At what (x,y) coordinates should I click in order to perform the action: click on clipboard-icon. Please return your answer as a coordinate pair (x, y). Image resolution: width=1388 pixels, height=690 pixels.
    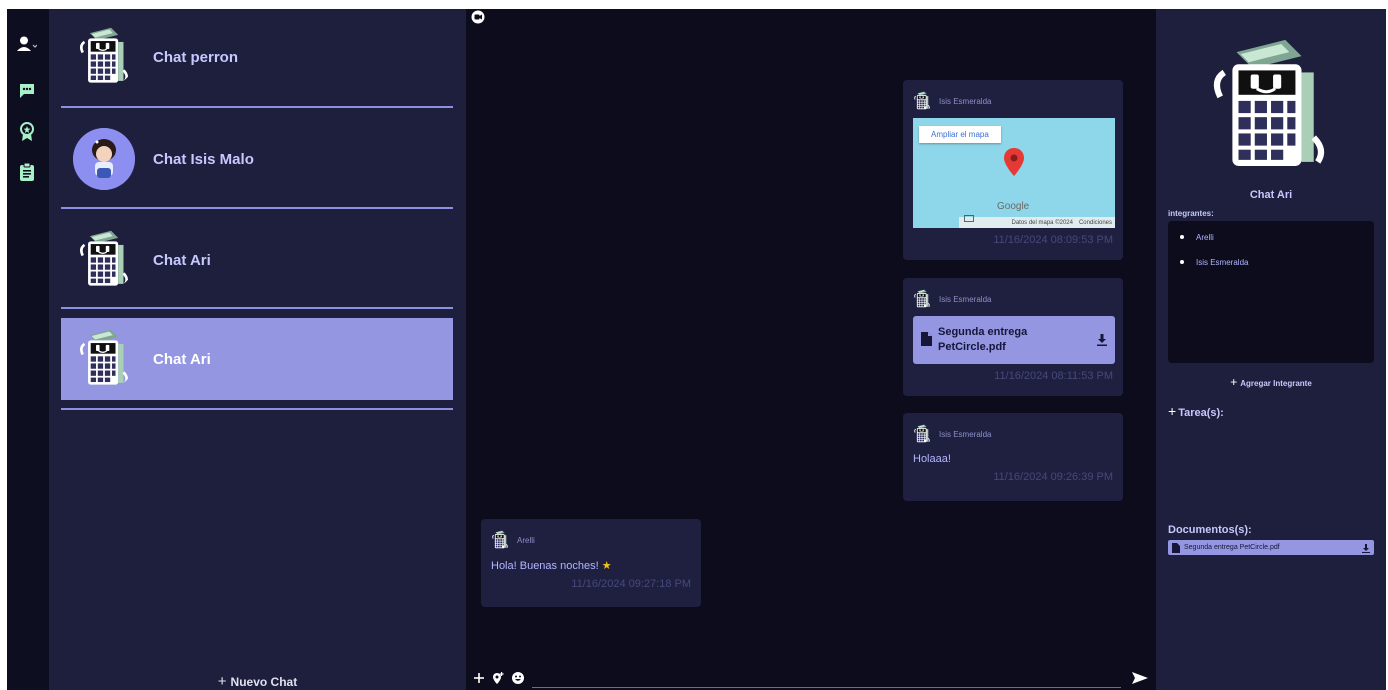
    Looking at the image, I should click on (27, 172).